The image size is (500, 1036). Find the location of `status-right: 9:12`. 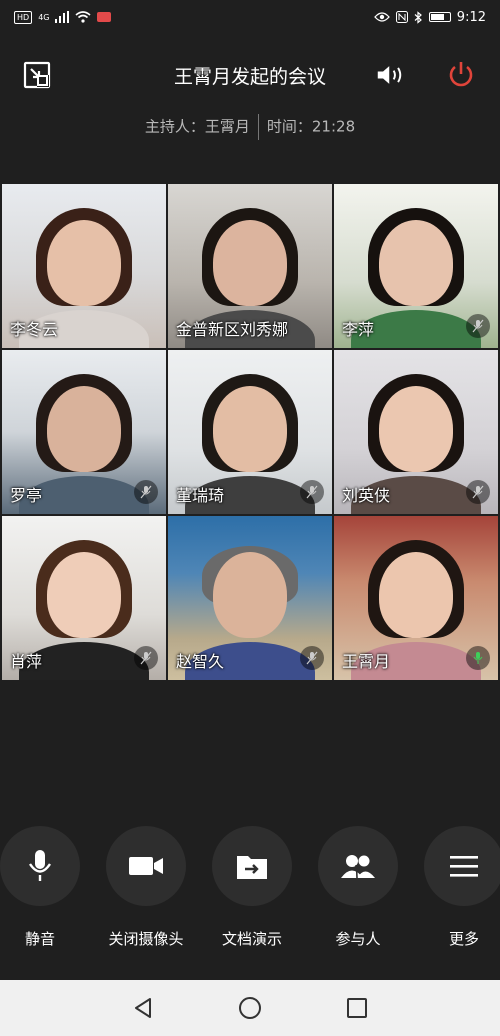

status-right: 9:12 is located at coordinates (429, 17).